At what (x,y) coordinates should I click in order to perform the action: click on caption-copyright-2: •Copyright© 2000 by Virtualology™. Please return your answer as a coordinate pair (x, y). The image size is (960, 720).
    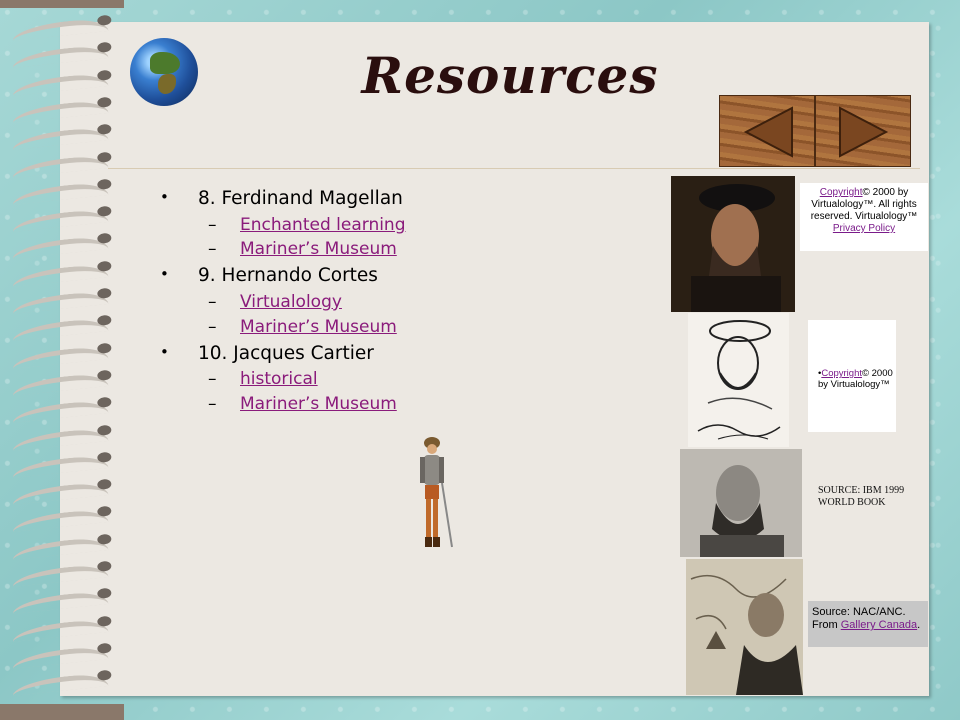
    Looking at the image, I should click on (852, 376).